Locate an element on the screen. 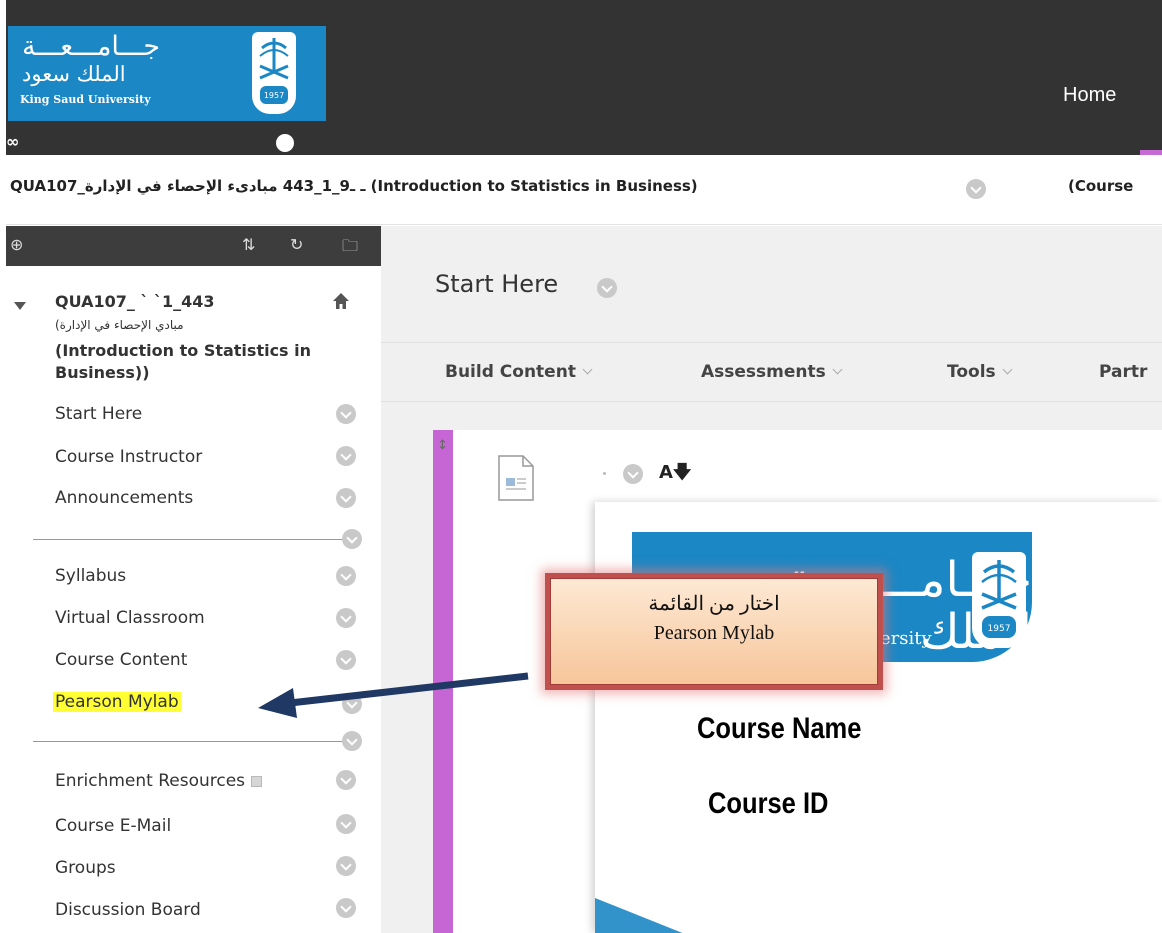 The width and height of the screenshot is (1162, 933). callout-box: اختار من القائمة Pearson Mylab is located at coordinates (714, 631).